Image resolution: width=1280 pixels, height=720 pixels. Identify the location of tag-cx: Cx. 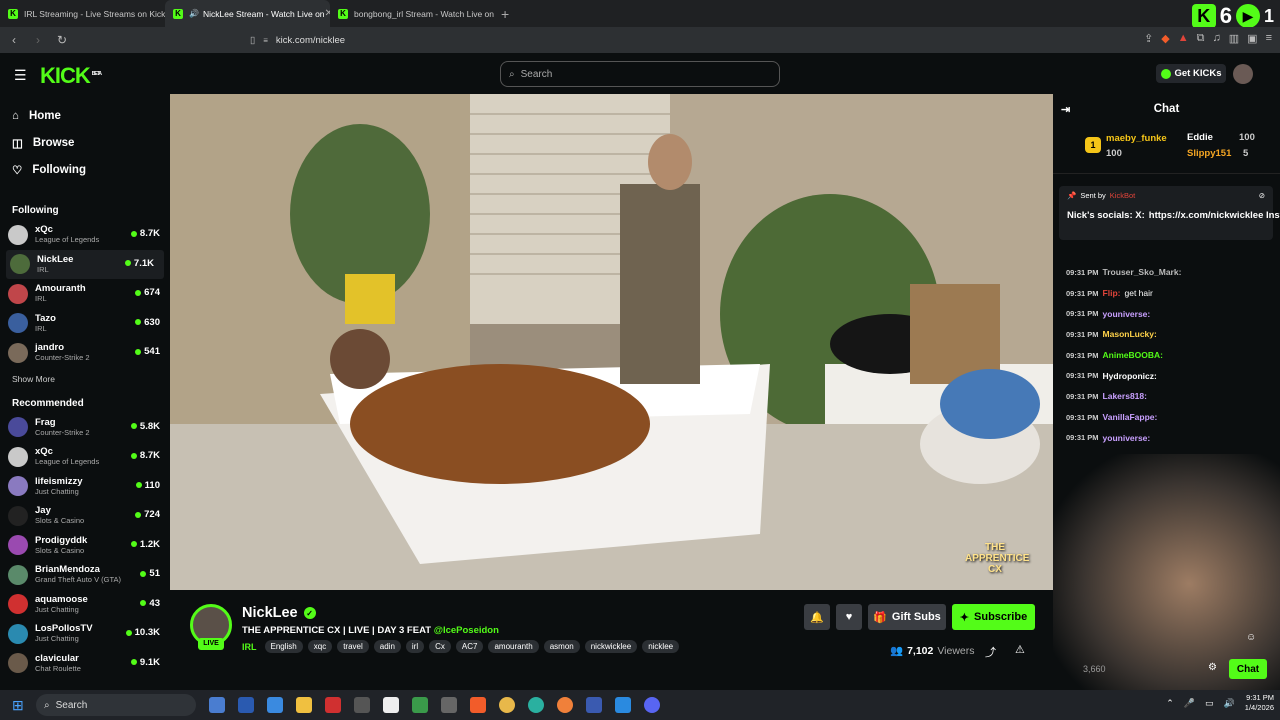
(440, 646).